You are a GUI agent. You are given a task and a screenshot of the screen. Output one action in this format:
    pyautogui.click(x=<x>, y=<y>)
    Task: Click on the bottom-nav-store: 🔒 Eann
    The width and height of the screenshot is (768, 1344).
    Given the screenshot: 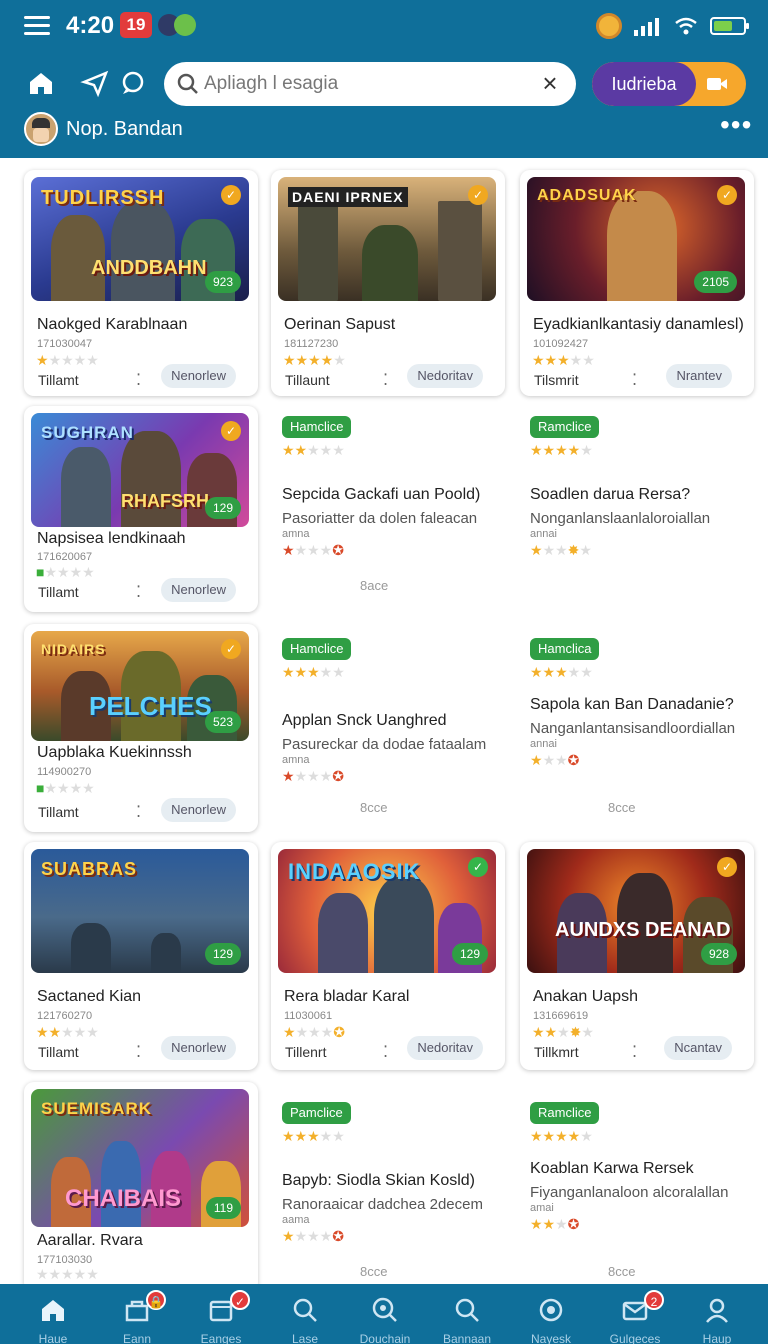 What is the action you would take?
    pyautogui.click(x=137, y=1314)
    